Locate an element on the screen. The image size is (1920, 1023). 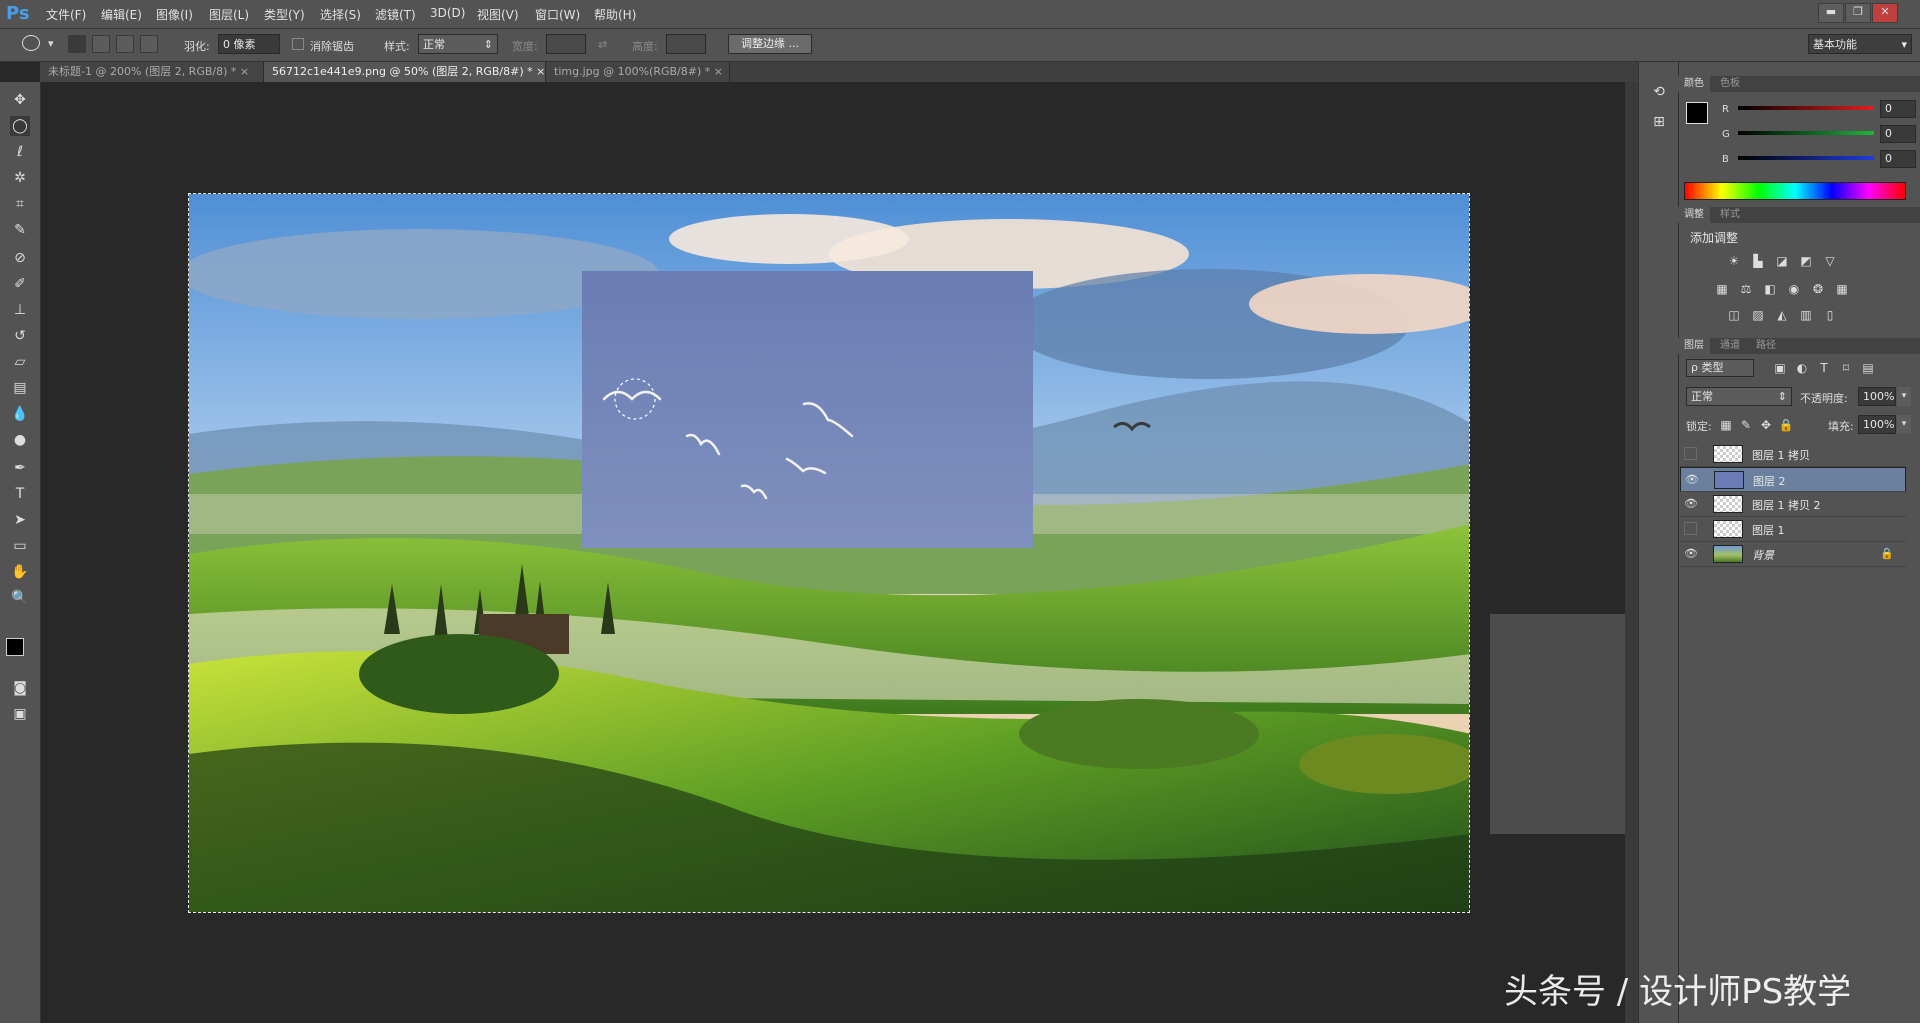
tab-styles: 样式 is located at coordinates (1730, 215).